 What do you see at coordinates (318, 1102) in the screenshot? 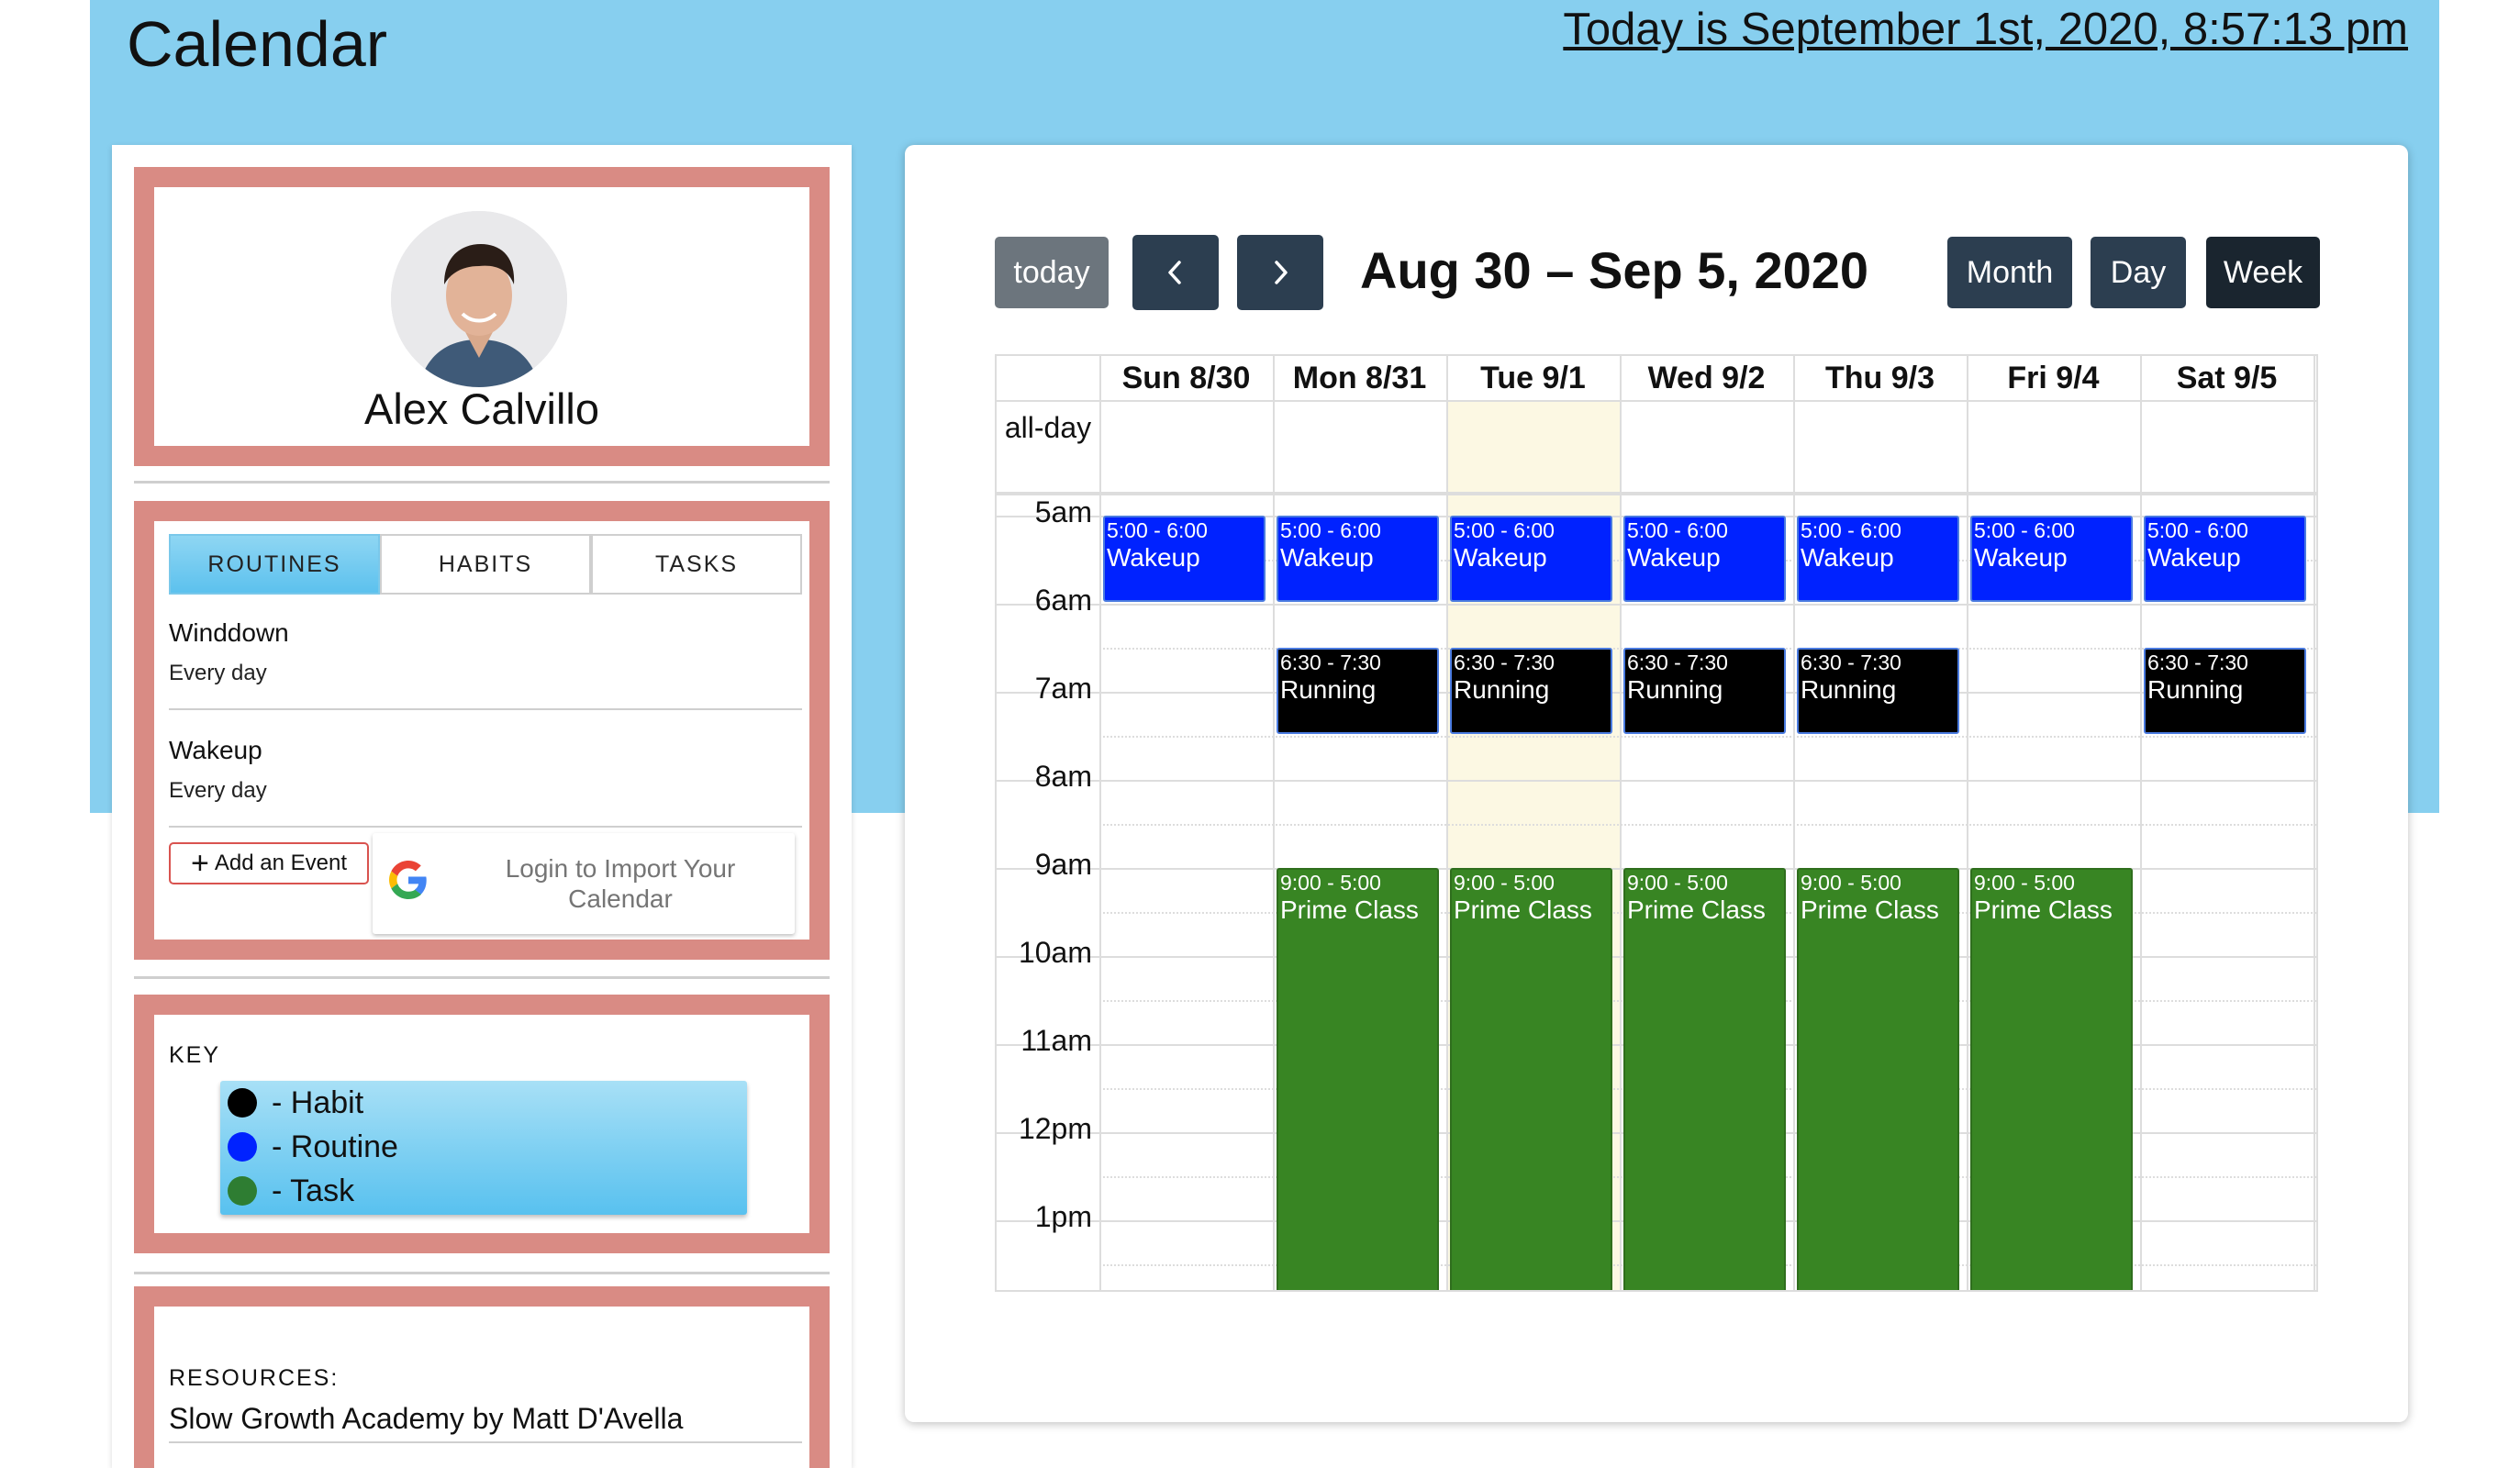
I see `key-label-habit: - Habit` at bounding box center [318, 1102].